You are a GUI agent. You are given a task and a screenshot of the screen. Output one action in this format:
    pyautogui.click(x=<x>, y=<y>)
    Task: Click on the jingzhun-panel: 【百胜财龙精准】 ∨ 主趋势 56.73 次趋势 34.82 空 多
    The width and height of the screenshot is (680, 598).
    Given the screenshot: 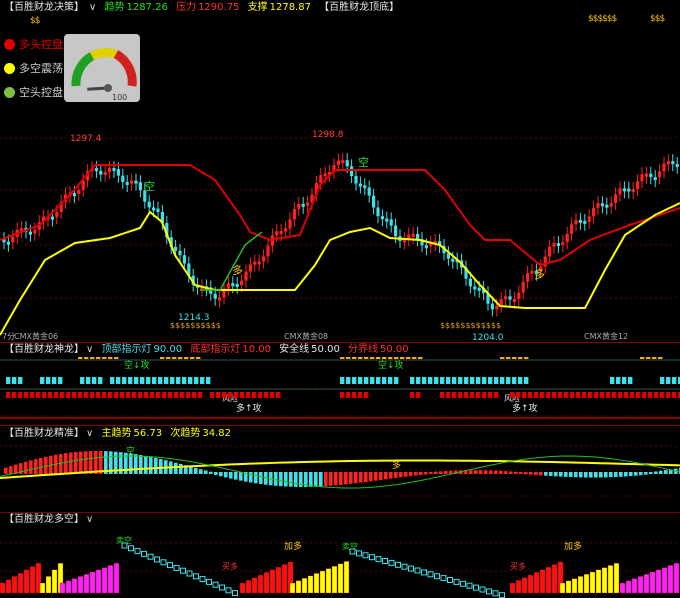 What is the action you would take?
    pyautogui.click(x=340, y=469)
    